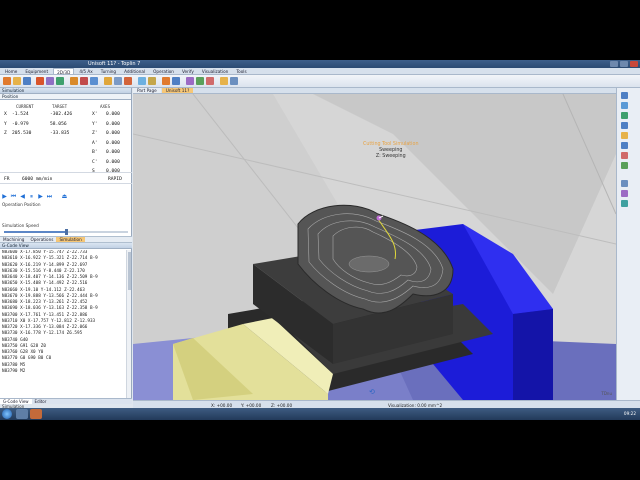 The width and height of the screenshot is (640, 480). I want to click on axis2-name: X', so click(95, 114).